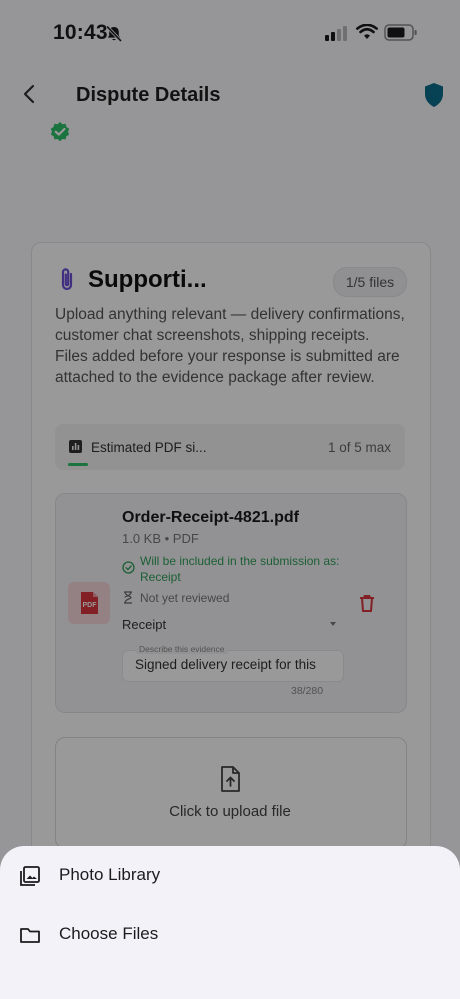  What do you see at coordinates (230, 876) in the screenshot?
I see `photo-library-option: Photo Library` at bounding box center [230, 876].